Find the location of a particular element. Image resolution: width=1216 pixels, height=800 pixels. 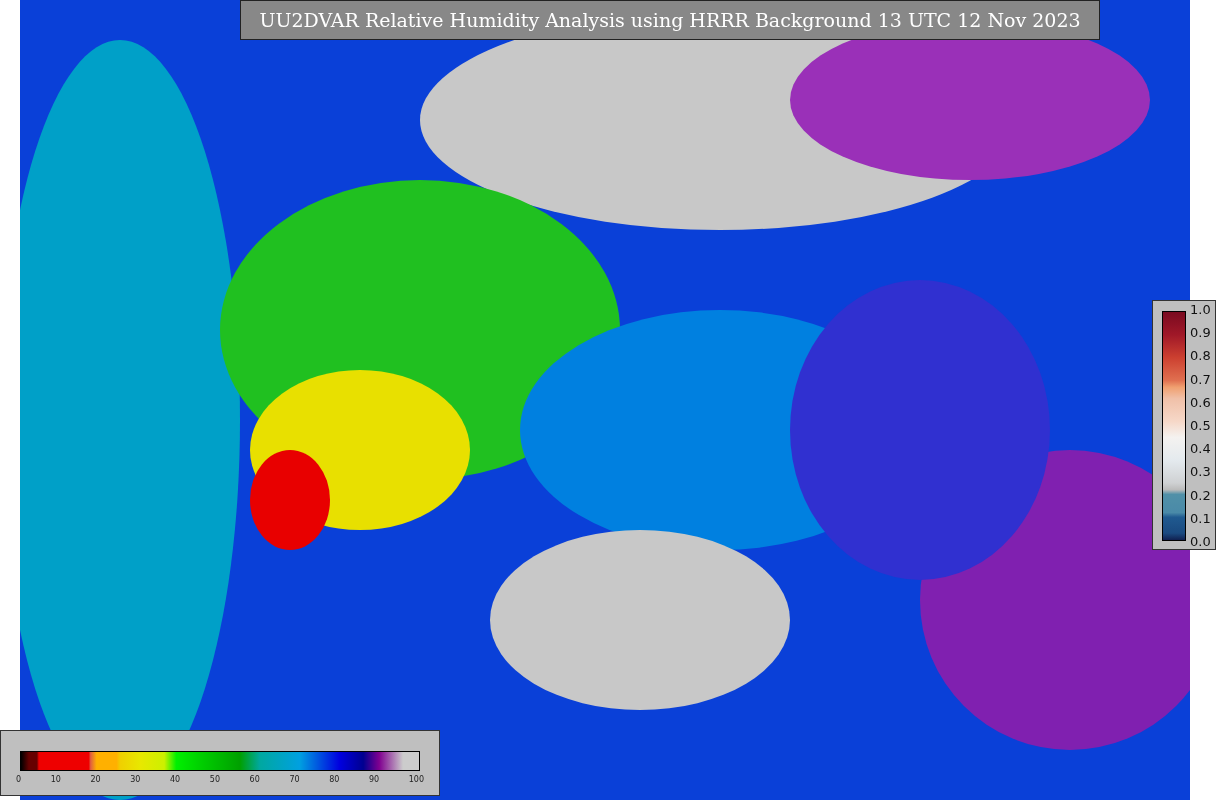

colorbar-tick-label: 70 is located at coordinates (294, 779).